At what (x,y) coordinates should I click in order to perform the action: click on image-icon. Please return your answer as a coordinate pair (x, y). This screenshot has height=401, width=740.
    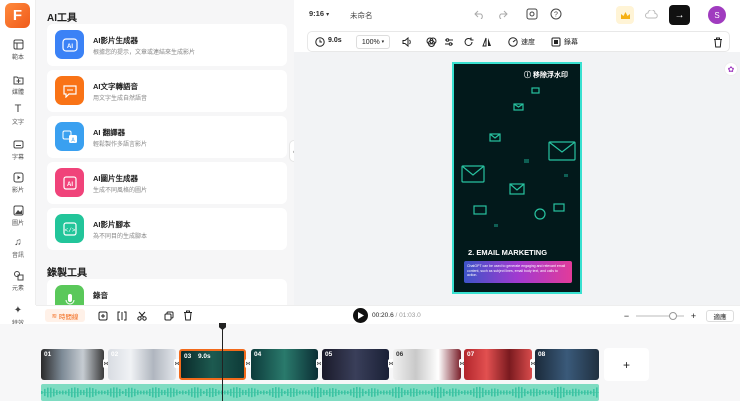
    Looking at the image, I should click on (18, 210).